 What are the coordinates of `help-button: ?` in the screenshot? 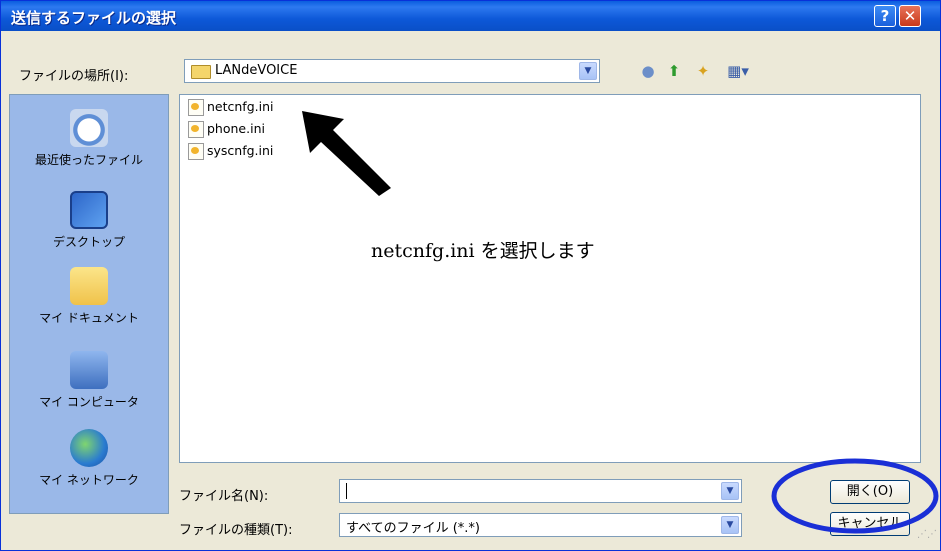 It's located at (885, 16).